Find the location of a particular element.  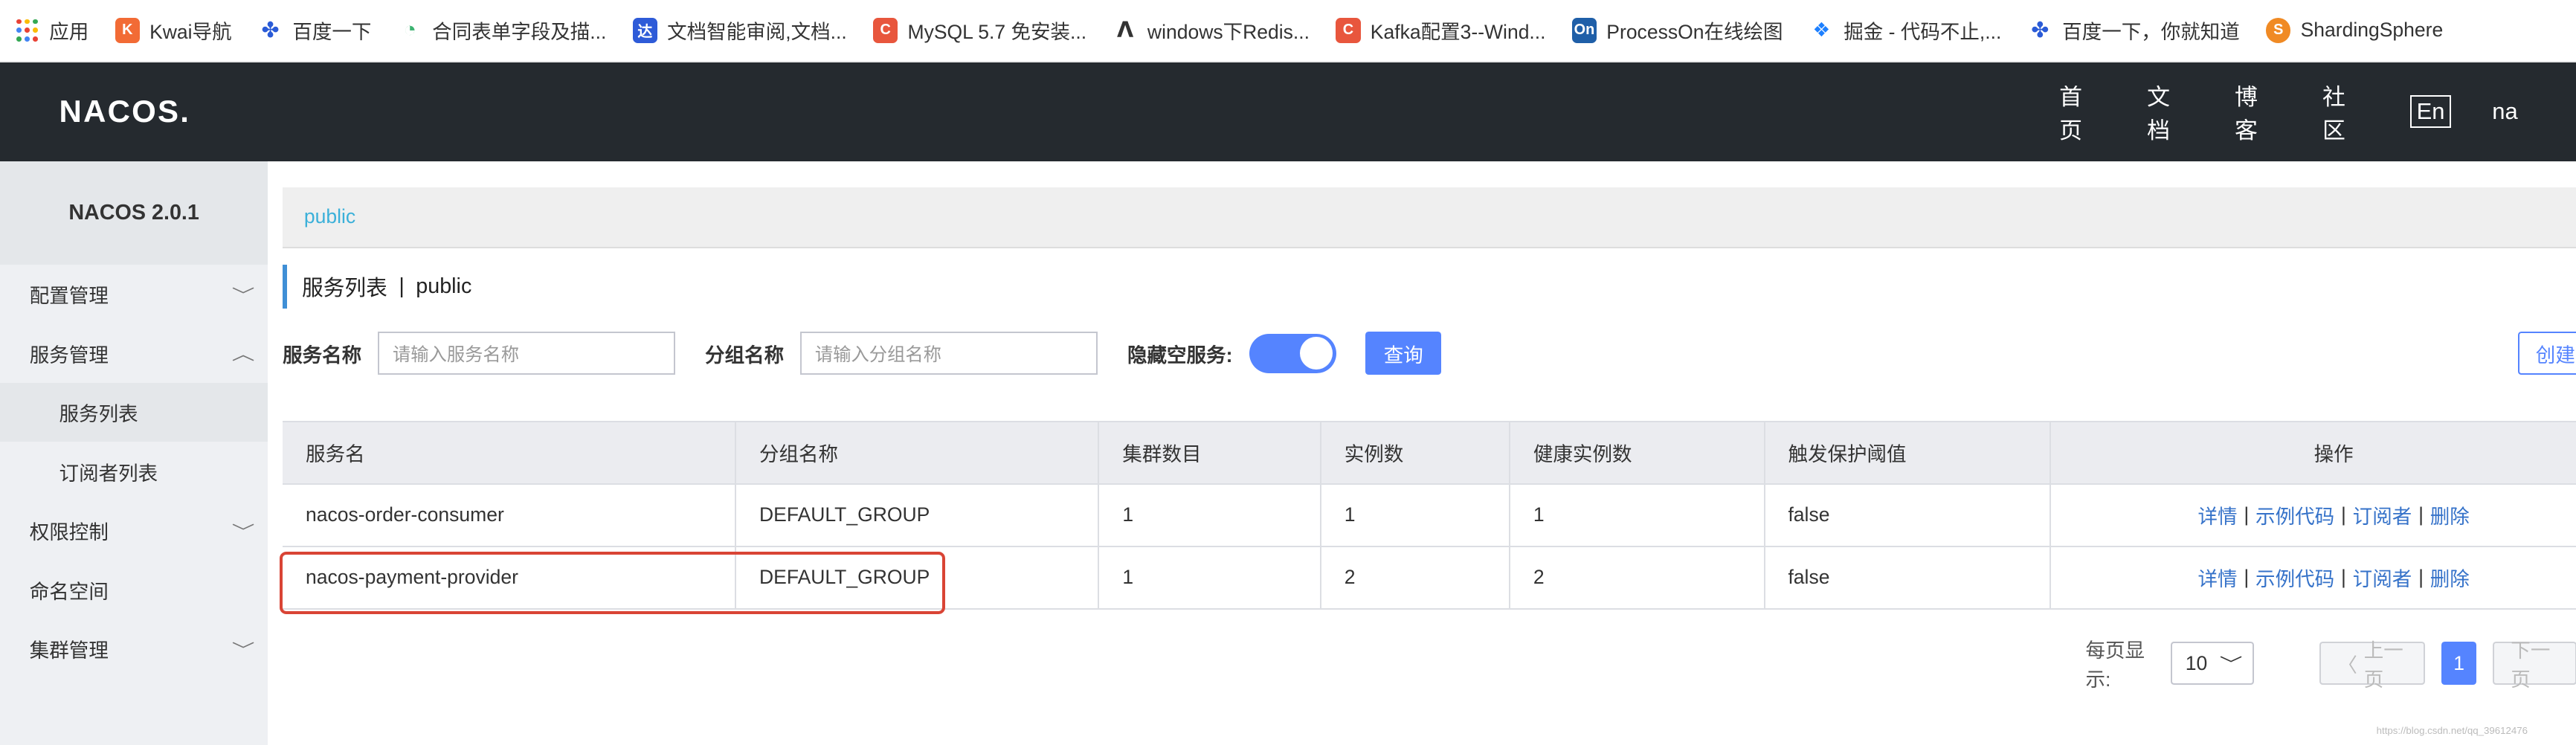

sidebar-item-config: 配置管理 ﹀ is located at coordinates (134, 294).